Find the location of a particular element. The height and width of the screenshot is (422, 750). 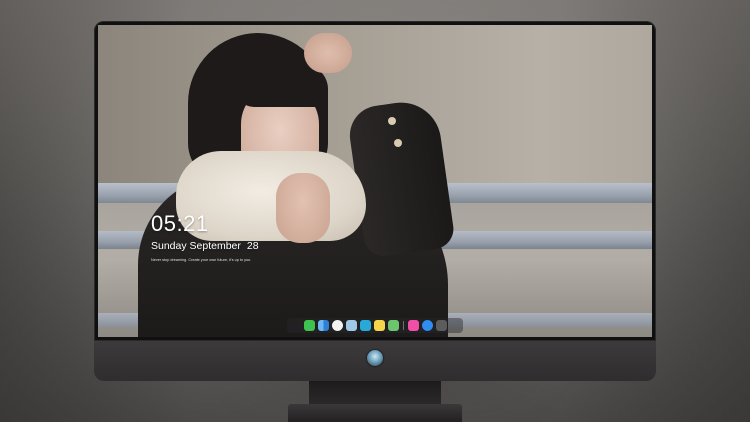

preview-icon is located at coordinates (351, 325).